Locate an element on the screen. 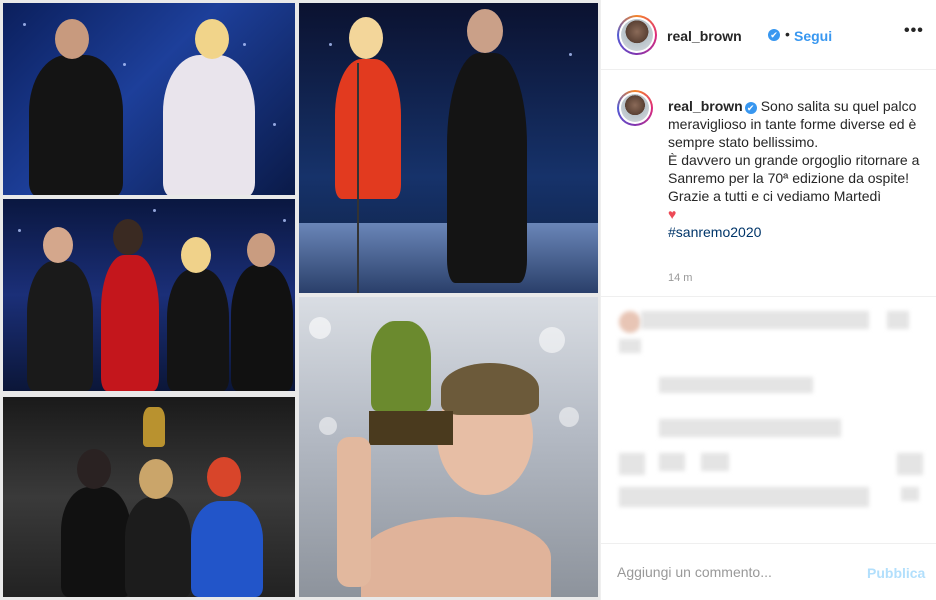 The height and width of the screenshot is (600, 936). blurred-comments is located at coordinates (768, 419).